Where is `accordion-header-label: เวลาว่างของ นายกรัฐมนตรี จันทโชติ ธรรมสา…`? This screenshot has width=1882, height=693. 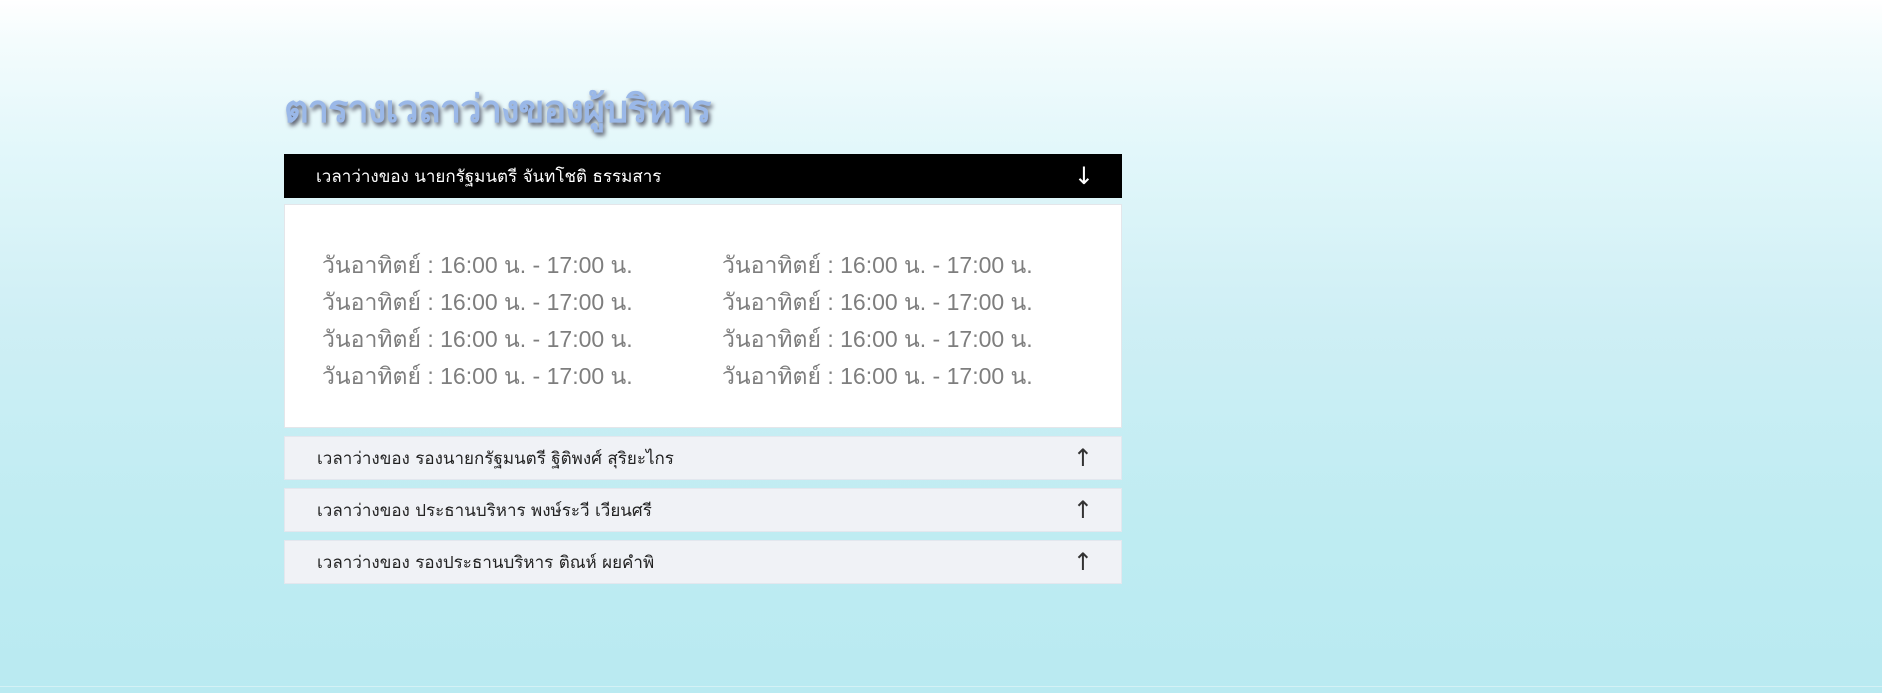
accordion-header-label: เวลาว่างของ นายกรัฐมนตรี จันทโชติ ธรรมสา… is located at coordinates (489, 176).